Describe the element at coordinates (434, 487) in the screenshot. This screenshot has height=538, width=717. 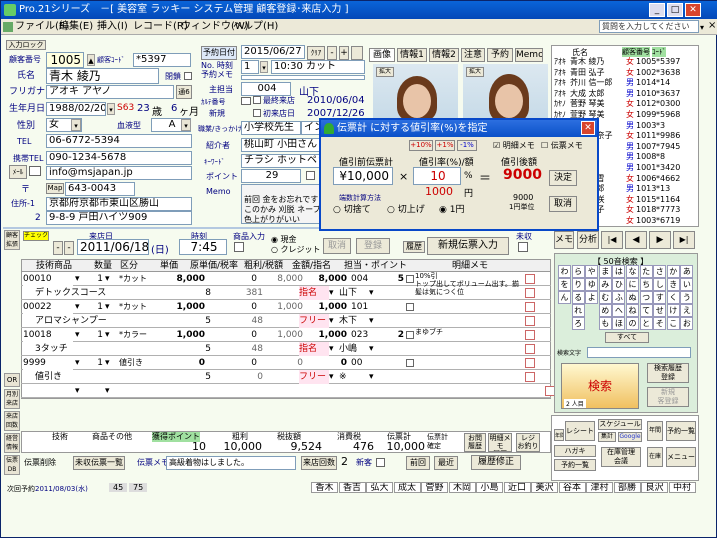
I see `bottom-name-cell: 菅野琴美` at that location.